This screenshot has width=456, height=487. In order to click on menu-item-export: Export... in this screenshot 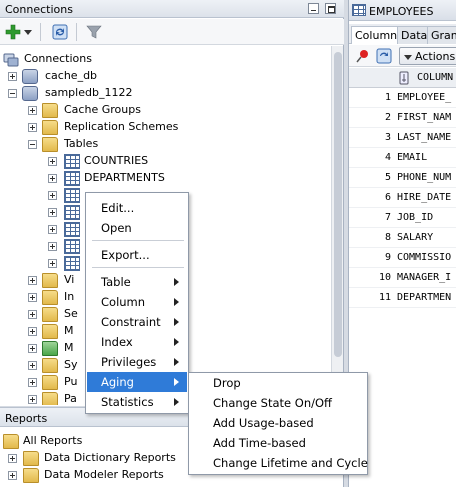, I will do `click(137, 255)`.